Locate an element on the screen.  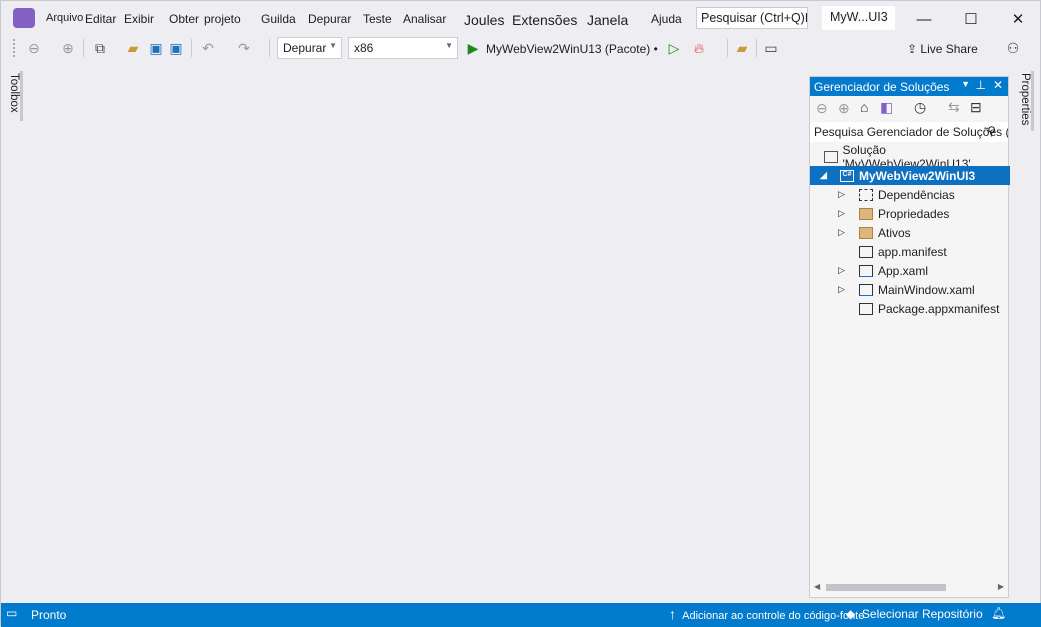
collapse-all-icon: ⊟ is located at coordinates (976, 107).